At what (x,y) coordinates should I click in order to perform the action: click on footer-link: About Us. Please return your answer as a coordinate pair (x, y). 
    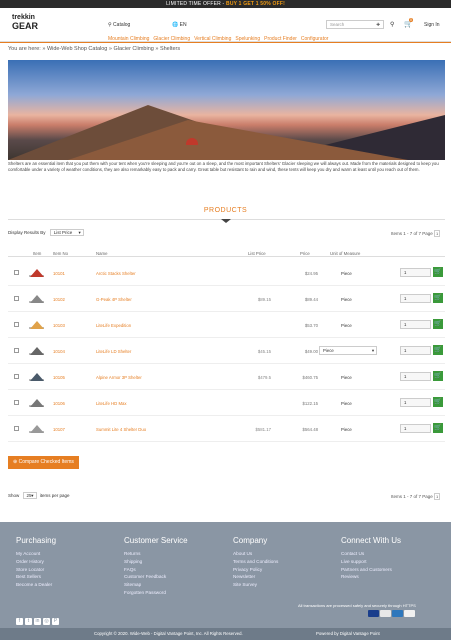
    Looking at the image, I should click on (255, 554).